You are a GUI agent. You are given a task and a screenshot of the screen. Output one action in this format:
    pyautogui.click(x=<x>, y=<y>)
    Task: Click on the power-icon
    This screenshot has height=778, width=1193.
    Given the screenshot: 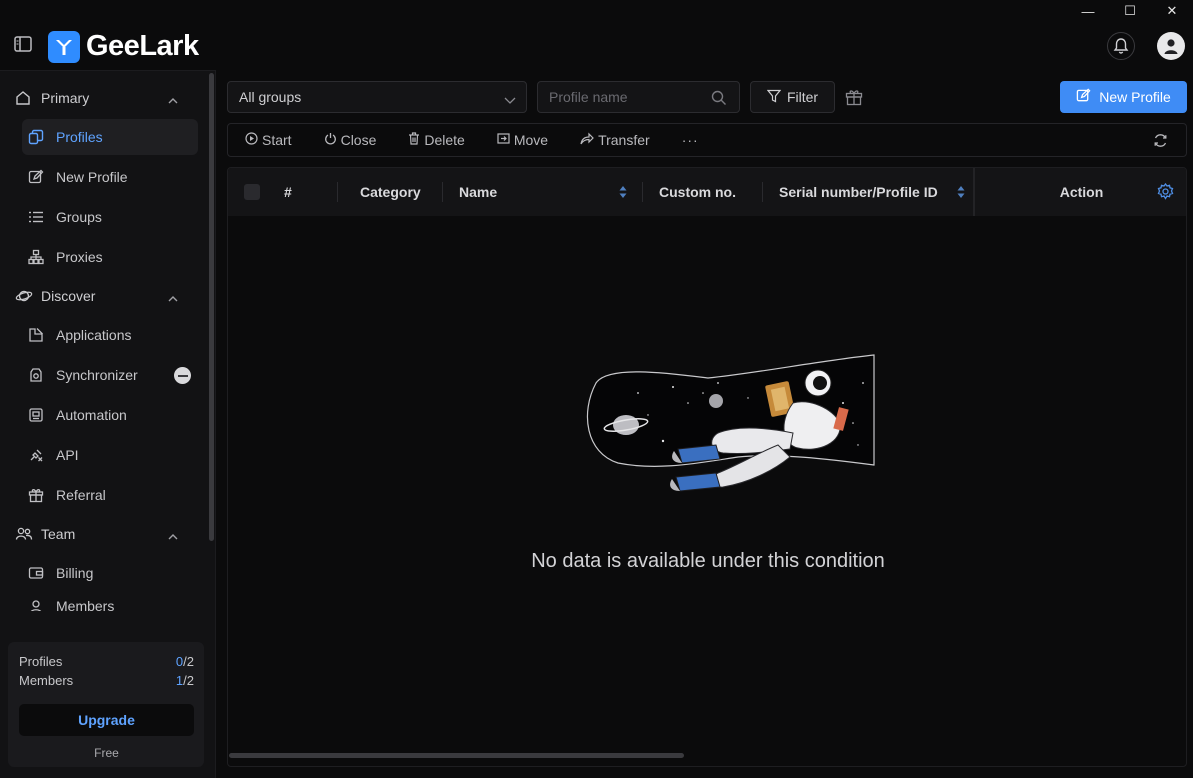 What is the action you would take?
    pyautogui.click(x=330, y=140)
    